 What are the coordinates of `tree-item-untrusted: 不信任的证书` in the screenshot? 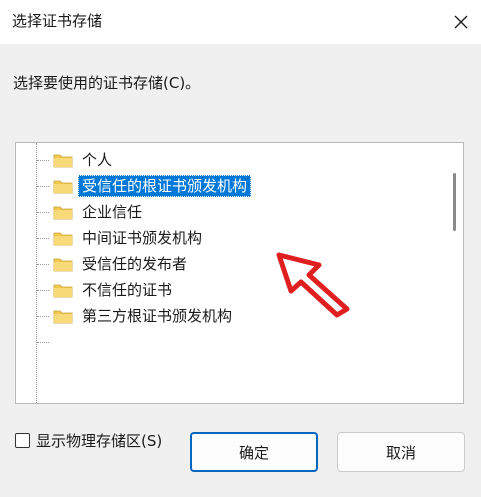 It's located at (226, 290).